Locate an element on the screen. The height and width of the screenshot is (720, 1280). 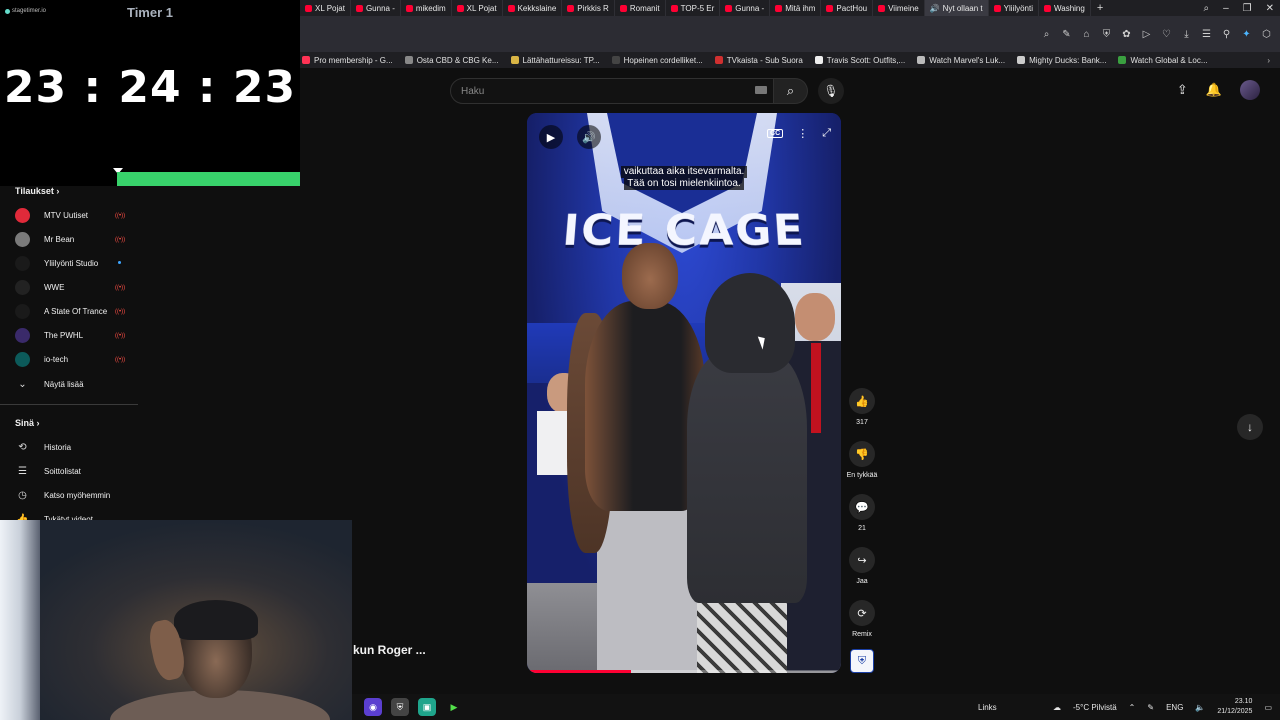
search-button: ⌕ is located at coordinates (791, 91).